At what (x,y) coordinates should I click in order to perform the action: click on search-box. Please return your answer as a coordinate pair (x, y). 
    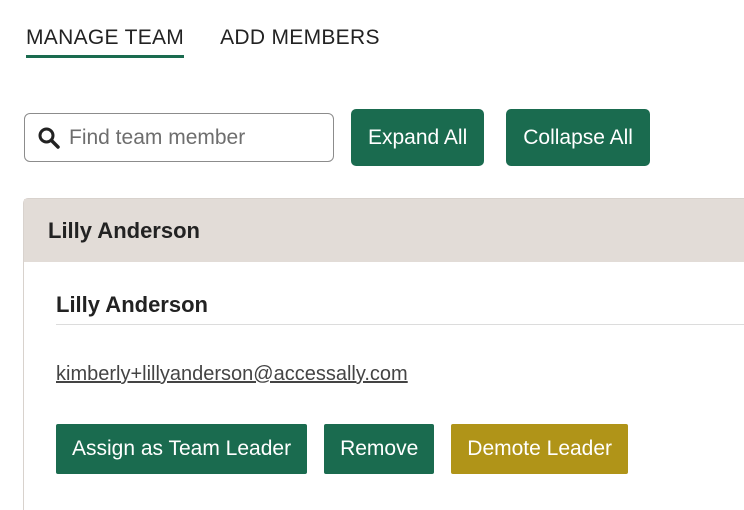
    Looking at the image, I should click on (179, 137).